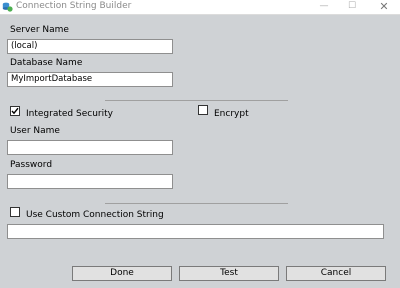 The height and width of the screenshot is (288, 400). Describe the element at coordinates (31, 165) in the screenshot. I see `password-label: Password` at that location.